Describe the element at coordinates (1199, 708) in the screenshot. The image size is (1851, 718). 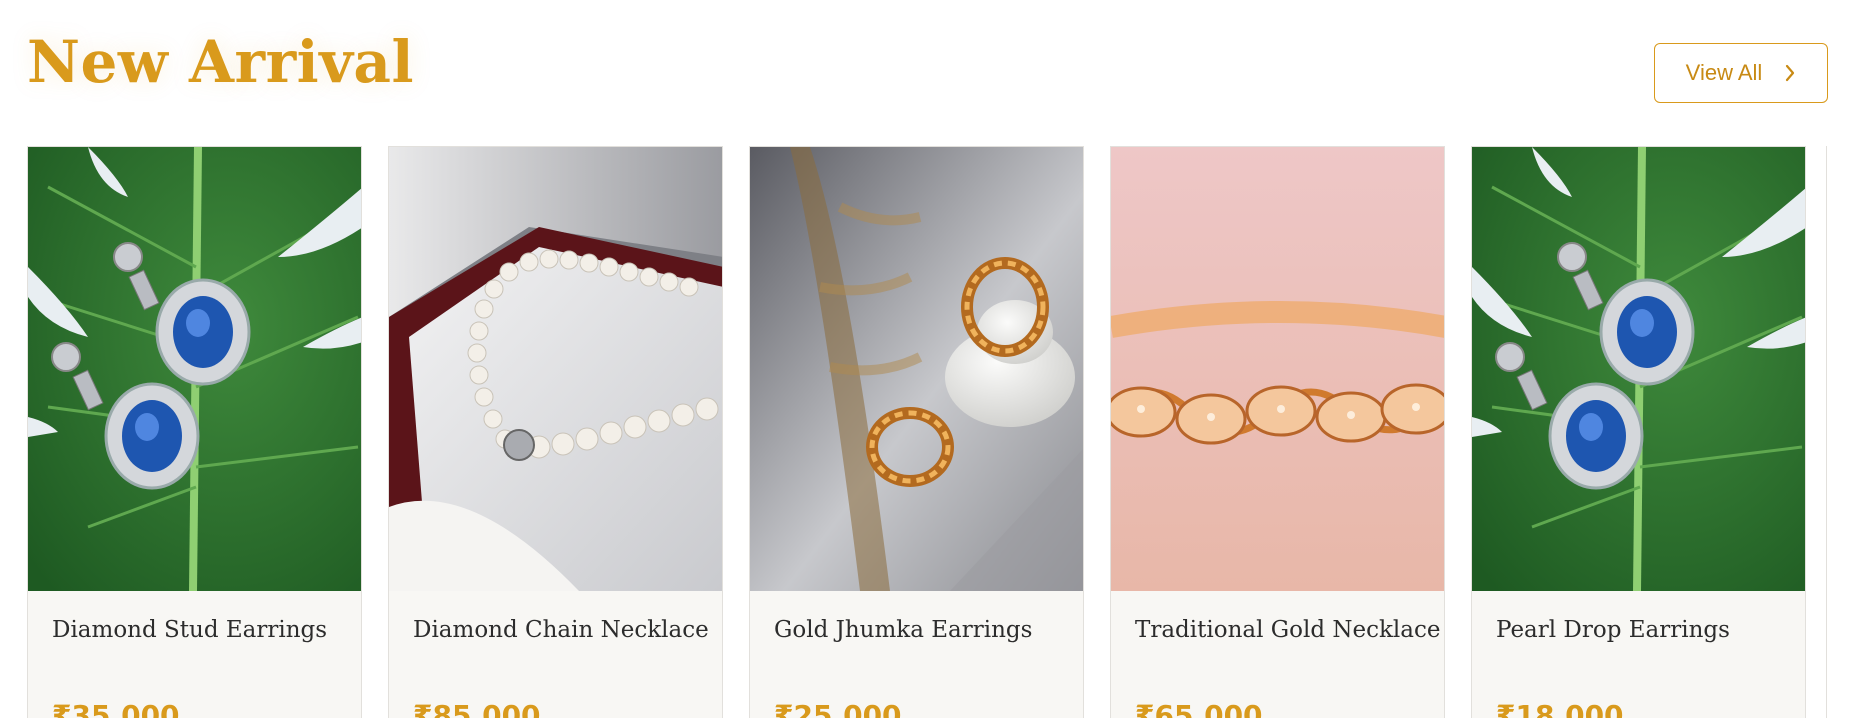
I see `product-price: ₹65,000` at that location.